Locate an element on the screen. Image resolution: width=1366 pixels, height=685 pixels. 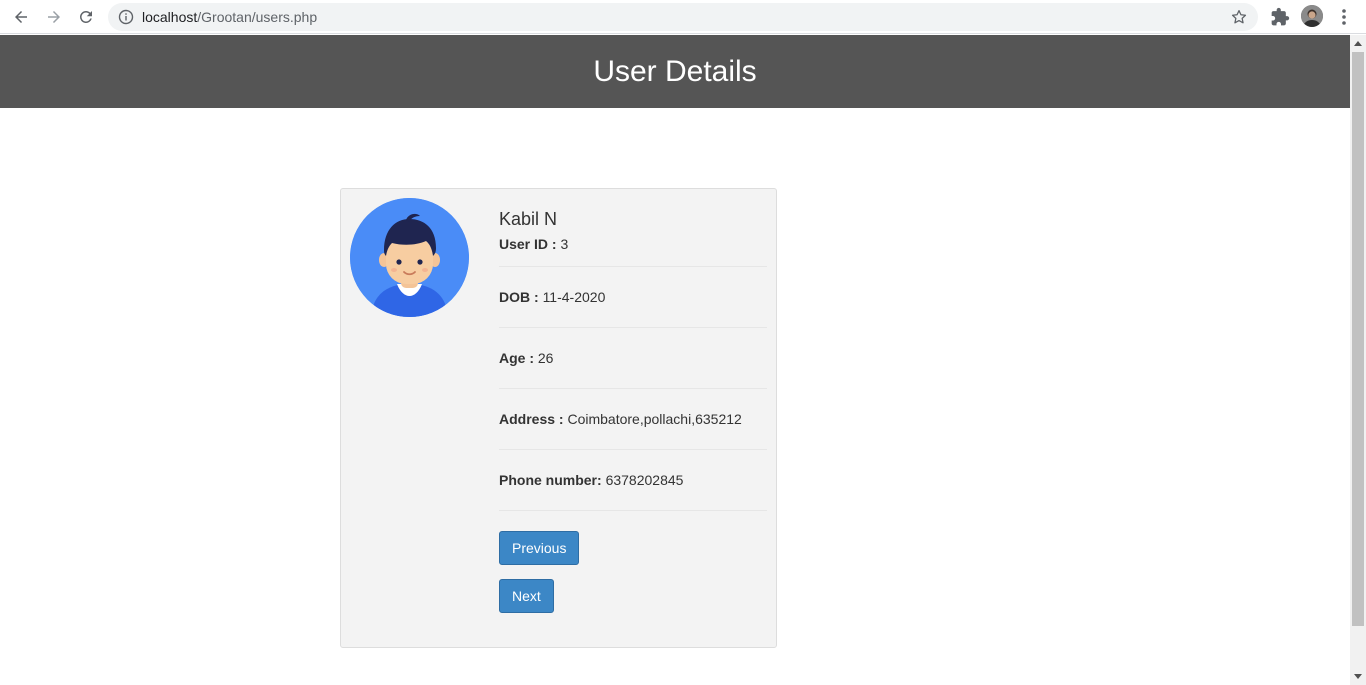
dob-label: DOB : is located at coordinates (521, 297).